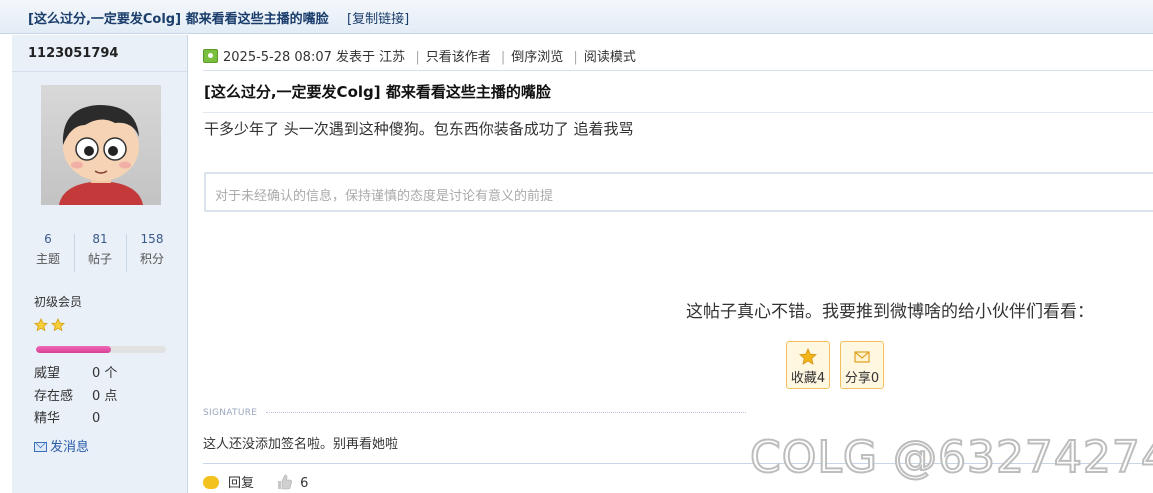  I want to click on level-stars, so click(51, 325).